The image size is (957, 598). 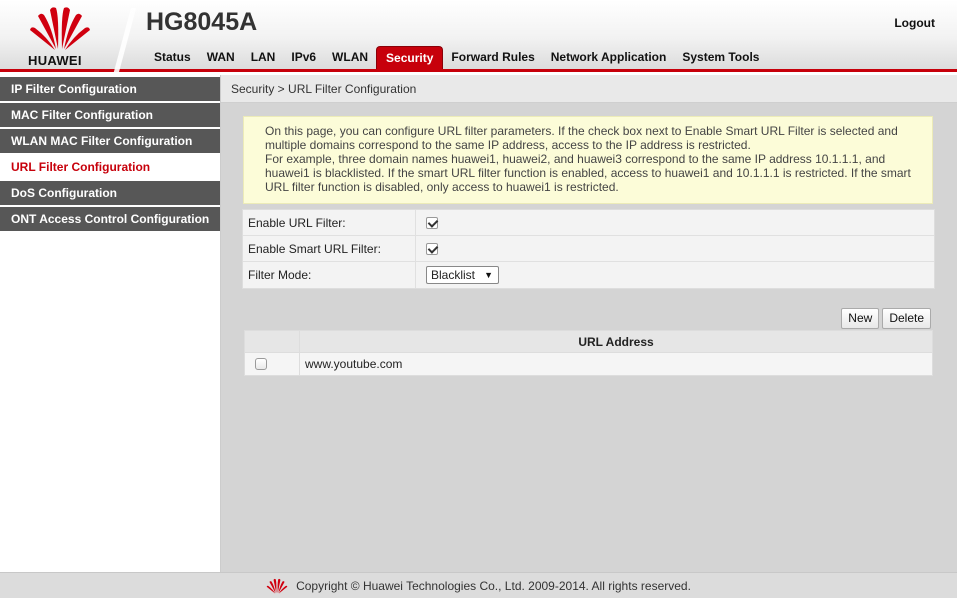 I want to click on nav-security: Security, so click(x=410, y=57).